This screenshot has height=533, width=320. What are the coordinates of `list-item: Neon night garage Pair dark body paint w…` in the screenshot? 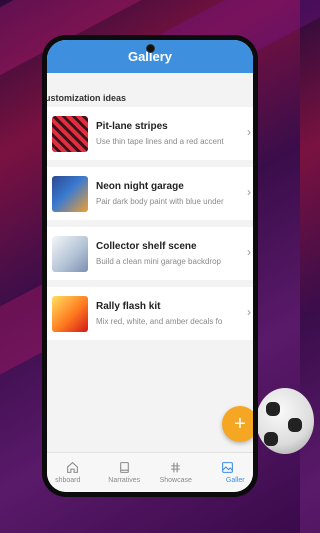 It's located at (150, 193).